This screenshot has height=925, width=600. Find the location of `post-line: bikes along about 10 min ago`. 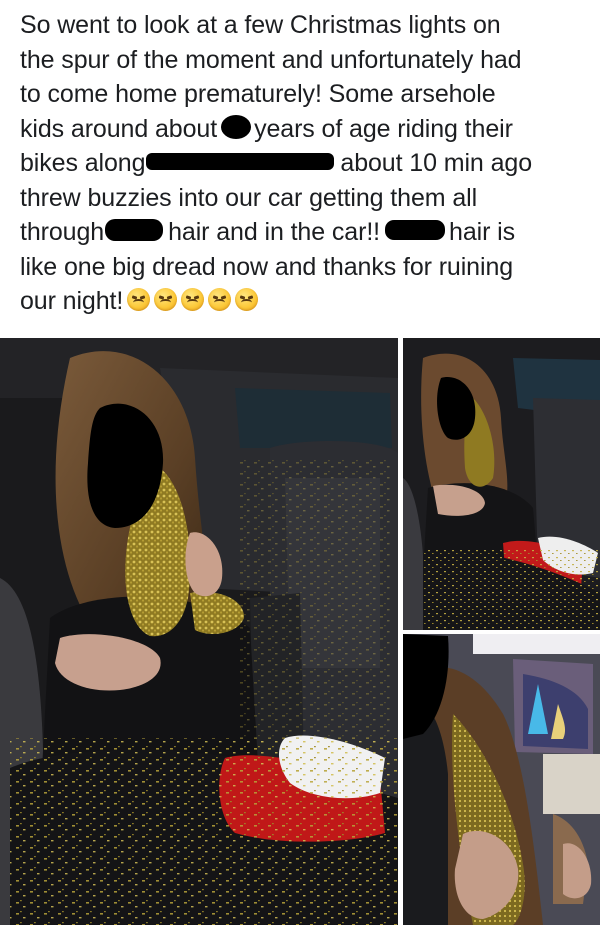

post-line: bikes along about 10 min ago is located at coordinates (306, 163).